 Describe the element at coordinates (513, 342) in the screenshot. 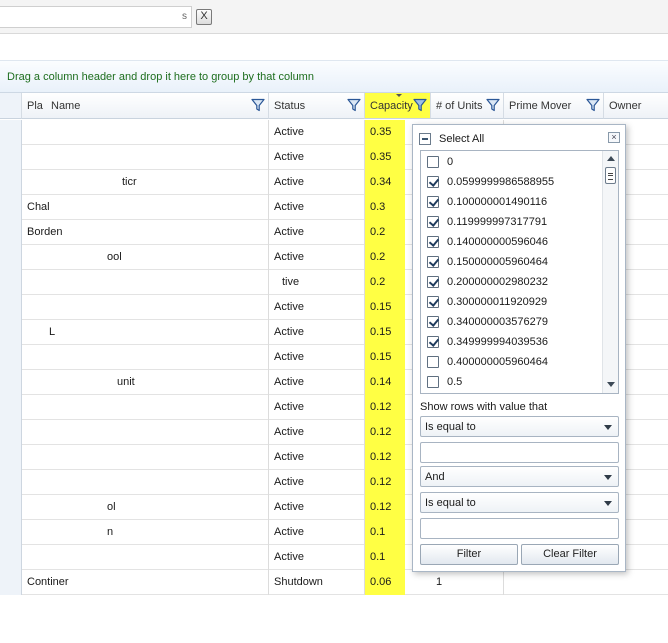

I see `filter-option: 0.349999994039536` at that location.